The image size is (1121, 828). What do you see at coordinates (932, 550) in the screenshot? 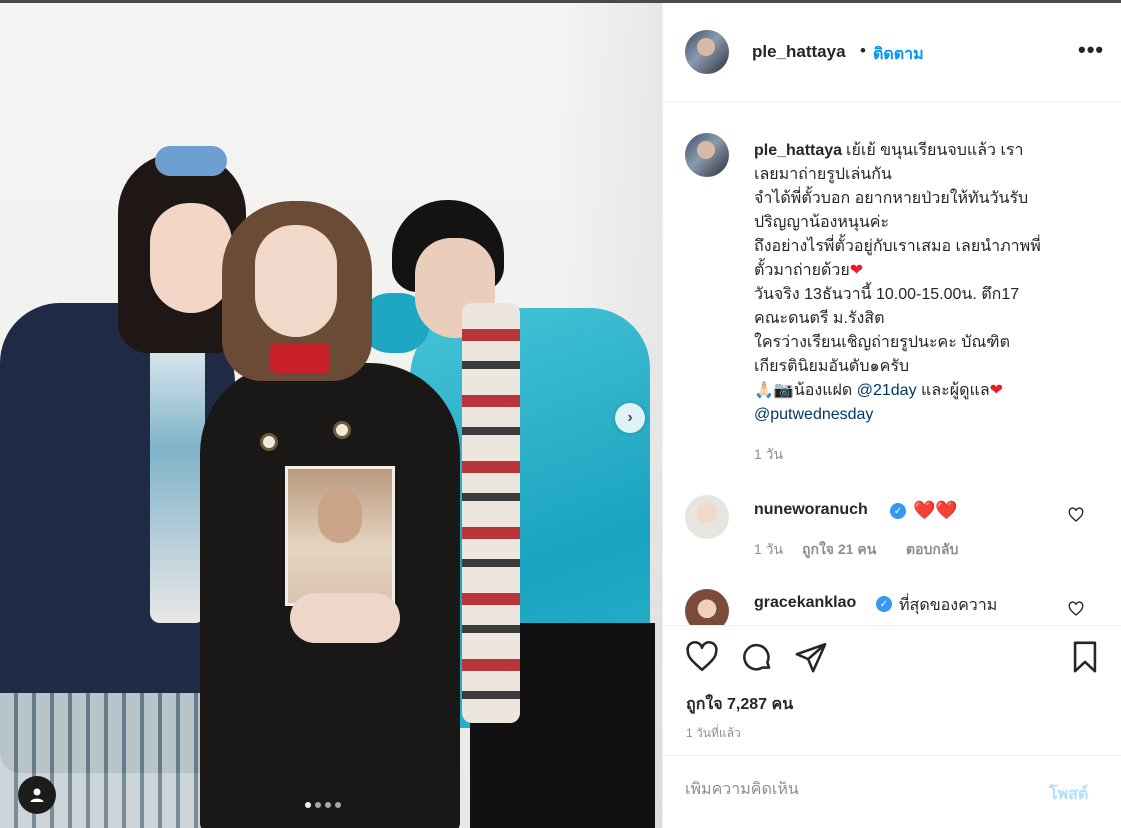
I see `reply-button: ตอบกลับ` at bounding box center [932, 550].